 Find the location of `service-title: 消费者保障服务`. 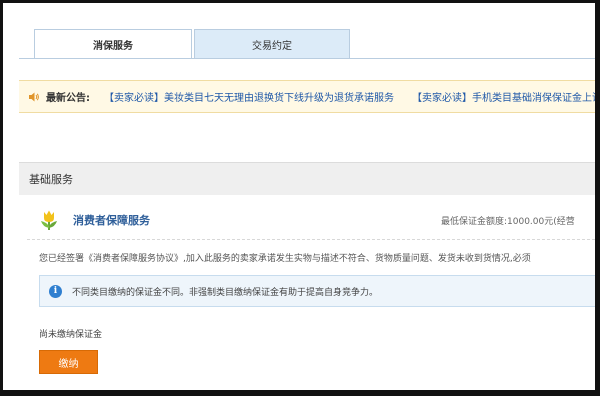

service-title: 消费者保障服务 is located at coordinates (111, 220).